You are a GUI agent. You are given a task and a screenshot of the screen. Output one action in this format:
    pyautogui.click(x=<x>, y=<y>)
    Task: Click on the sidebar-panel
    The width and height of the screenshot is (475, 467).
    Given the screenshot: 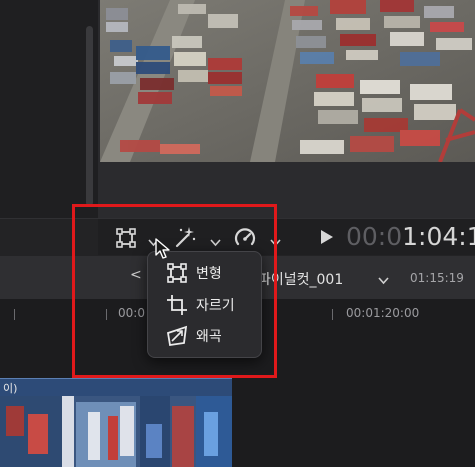 What is the action you would take?
    pyautogui.click(x=49, y=109)
    